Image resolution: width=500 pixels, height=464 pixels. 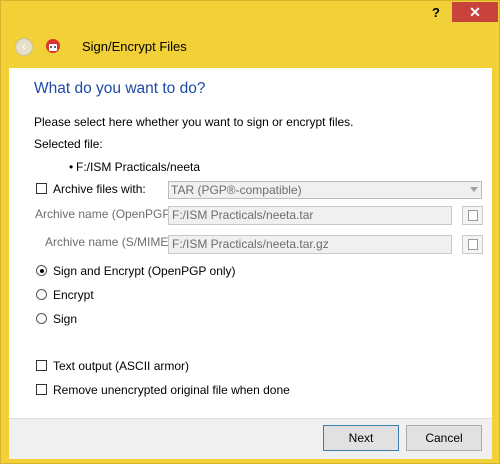 What do you see at coordinates (53, 46) in the screenshot?
I see `kleopatra-app-icon` at bounding box center [53, 46].